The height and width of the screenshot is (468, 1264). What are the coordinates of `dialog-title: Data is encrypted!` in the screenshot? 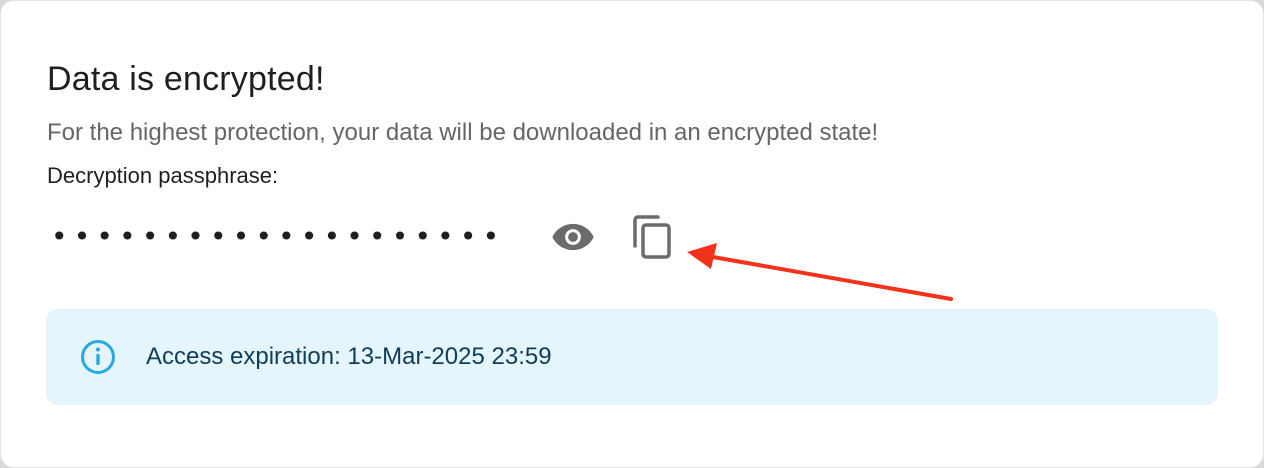 It's located at (186, 79).